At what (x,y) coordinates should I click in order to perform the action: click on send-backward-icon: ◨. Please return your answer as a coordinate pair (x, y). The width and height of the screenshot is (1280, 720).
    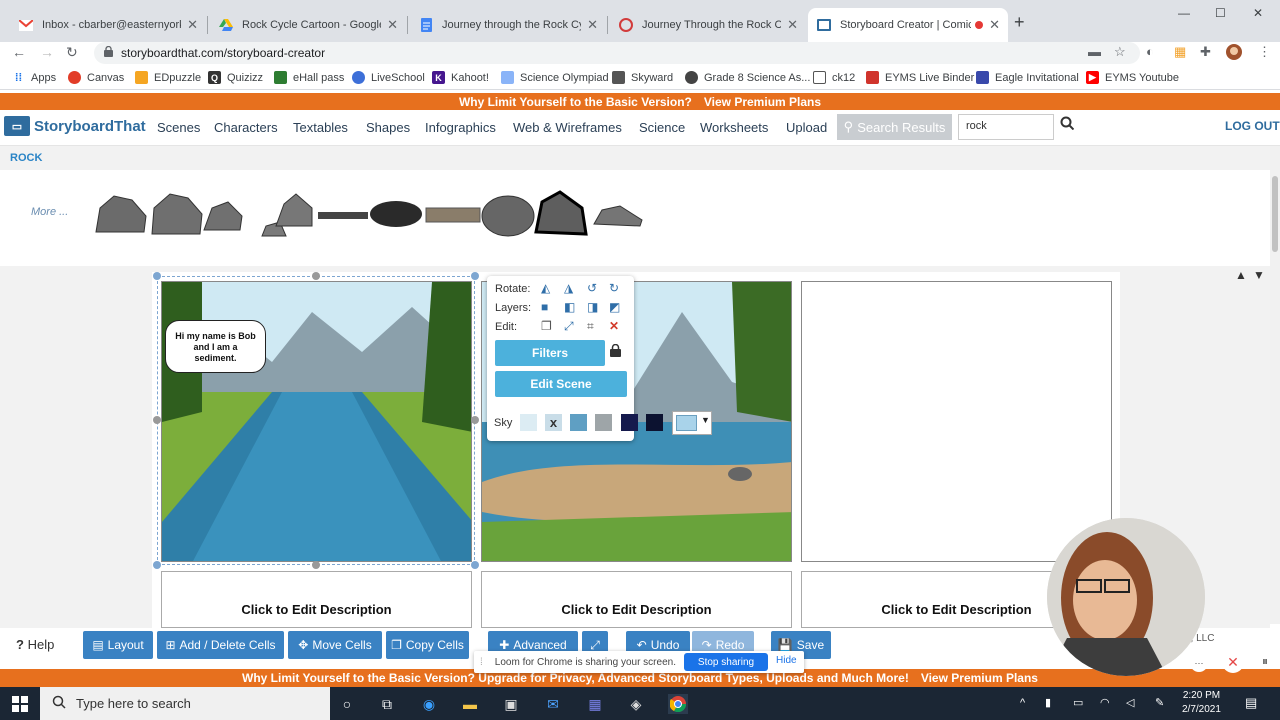
    Looking at the image, I should click on (592, 307).